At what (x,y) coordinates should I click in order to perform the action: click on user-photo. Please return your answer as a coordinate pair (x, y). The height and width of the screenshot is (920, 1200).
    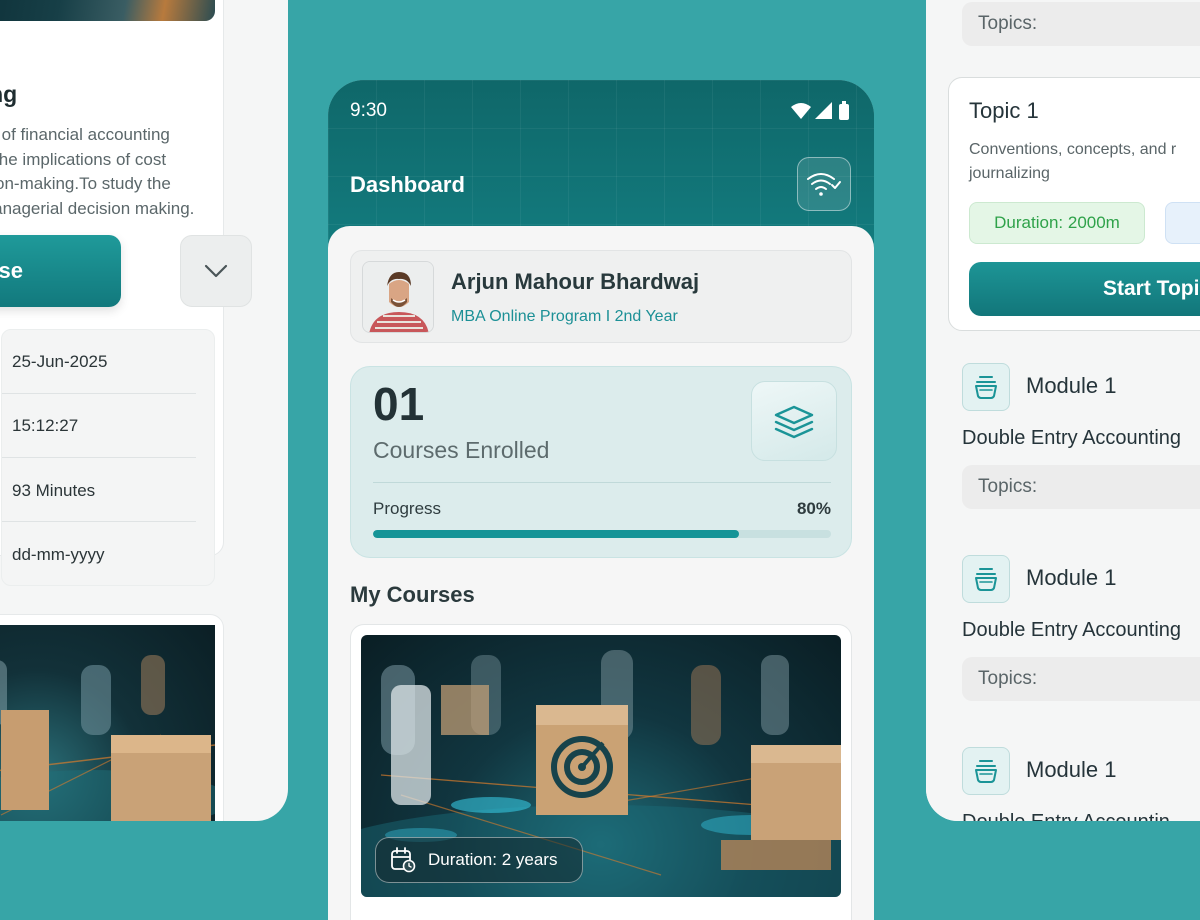
    Looking at the image, I should click on (398, 297).